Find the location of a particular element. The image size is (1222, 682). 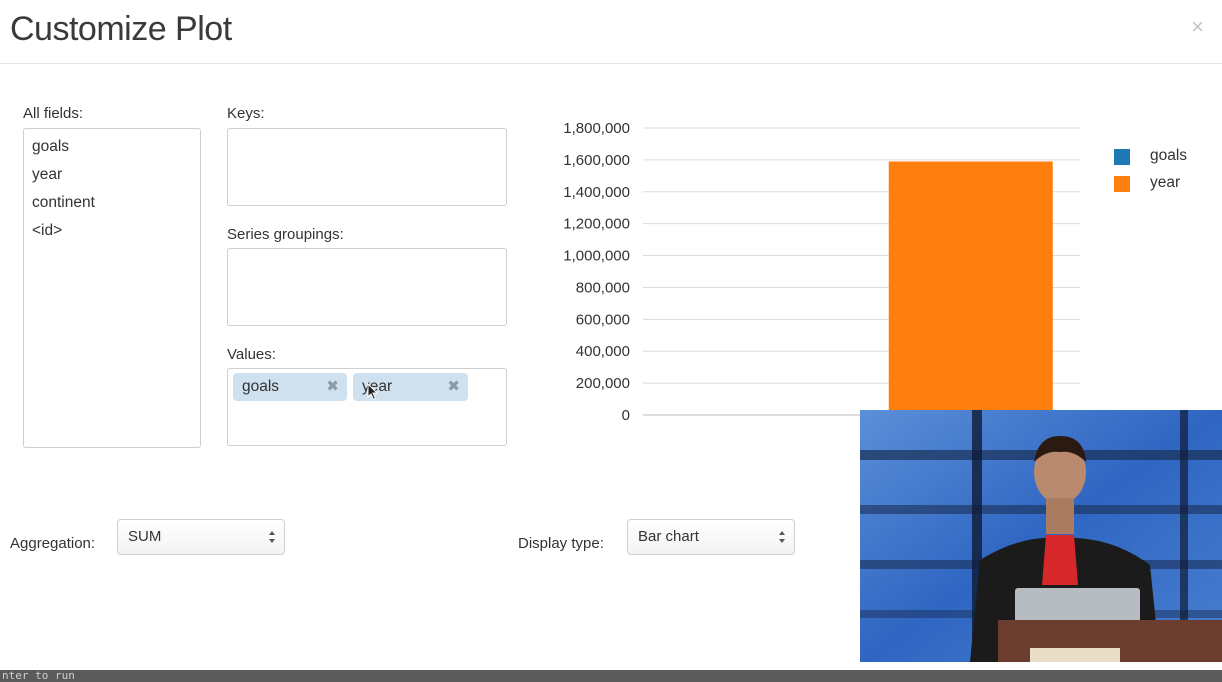

y-tick-label: 400,000 is located at coordinates (603, 351).